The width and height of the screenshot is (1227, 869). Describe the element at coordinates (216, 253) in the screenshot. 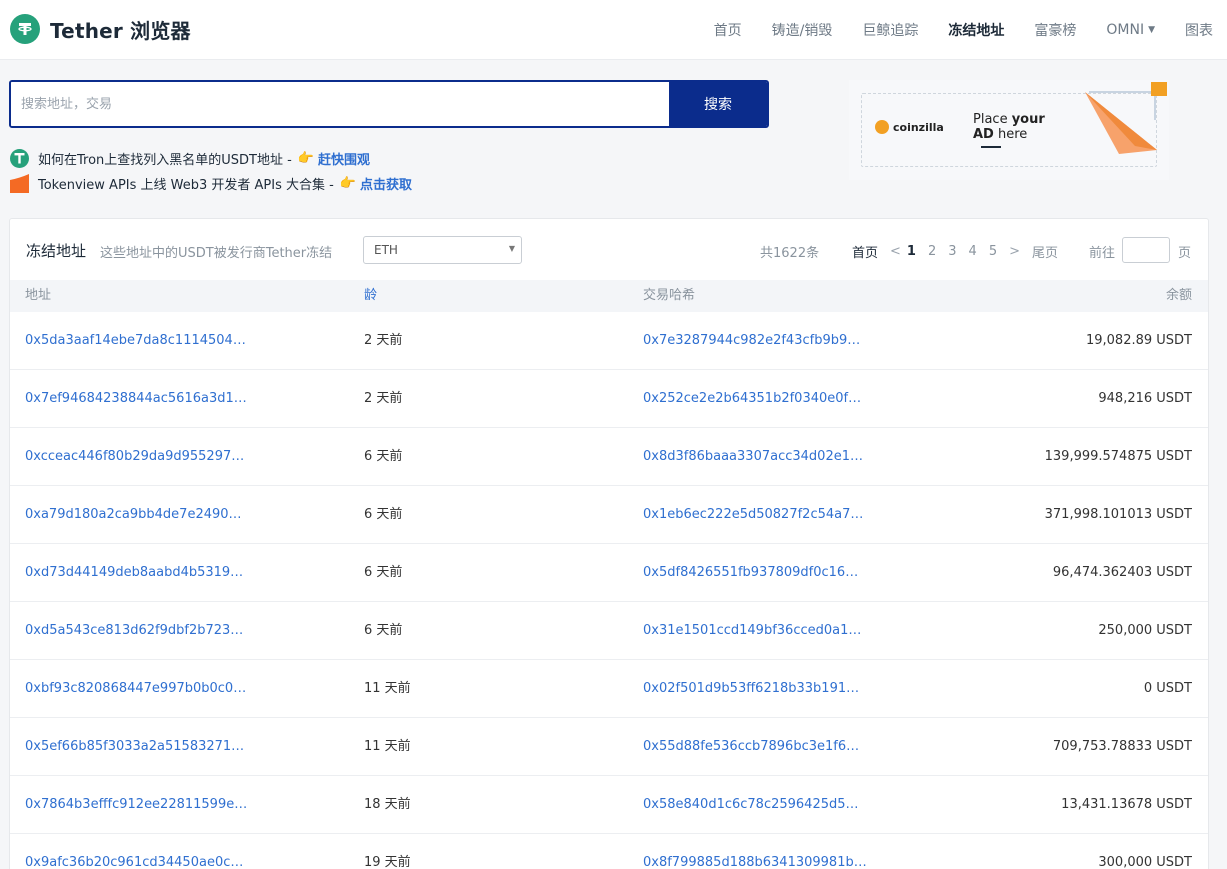

I see `panel-subtitle: 这些地址中的USDT被发行商Tether冻结` at that location.